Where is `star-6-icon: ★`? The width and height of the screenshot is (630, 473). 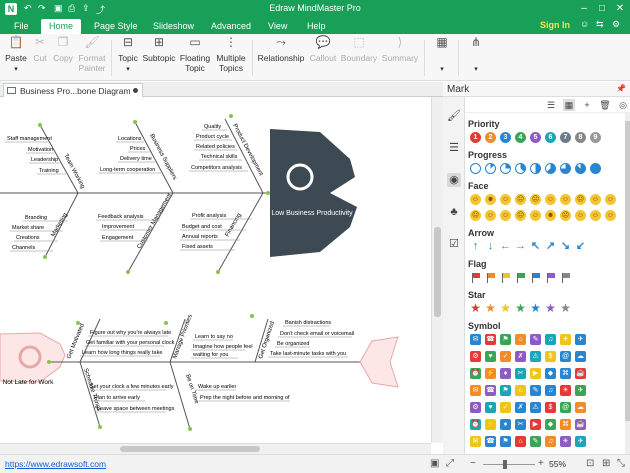 star-6-icon: ★ is located at coordinates (565, 308).